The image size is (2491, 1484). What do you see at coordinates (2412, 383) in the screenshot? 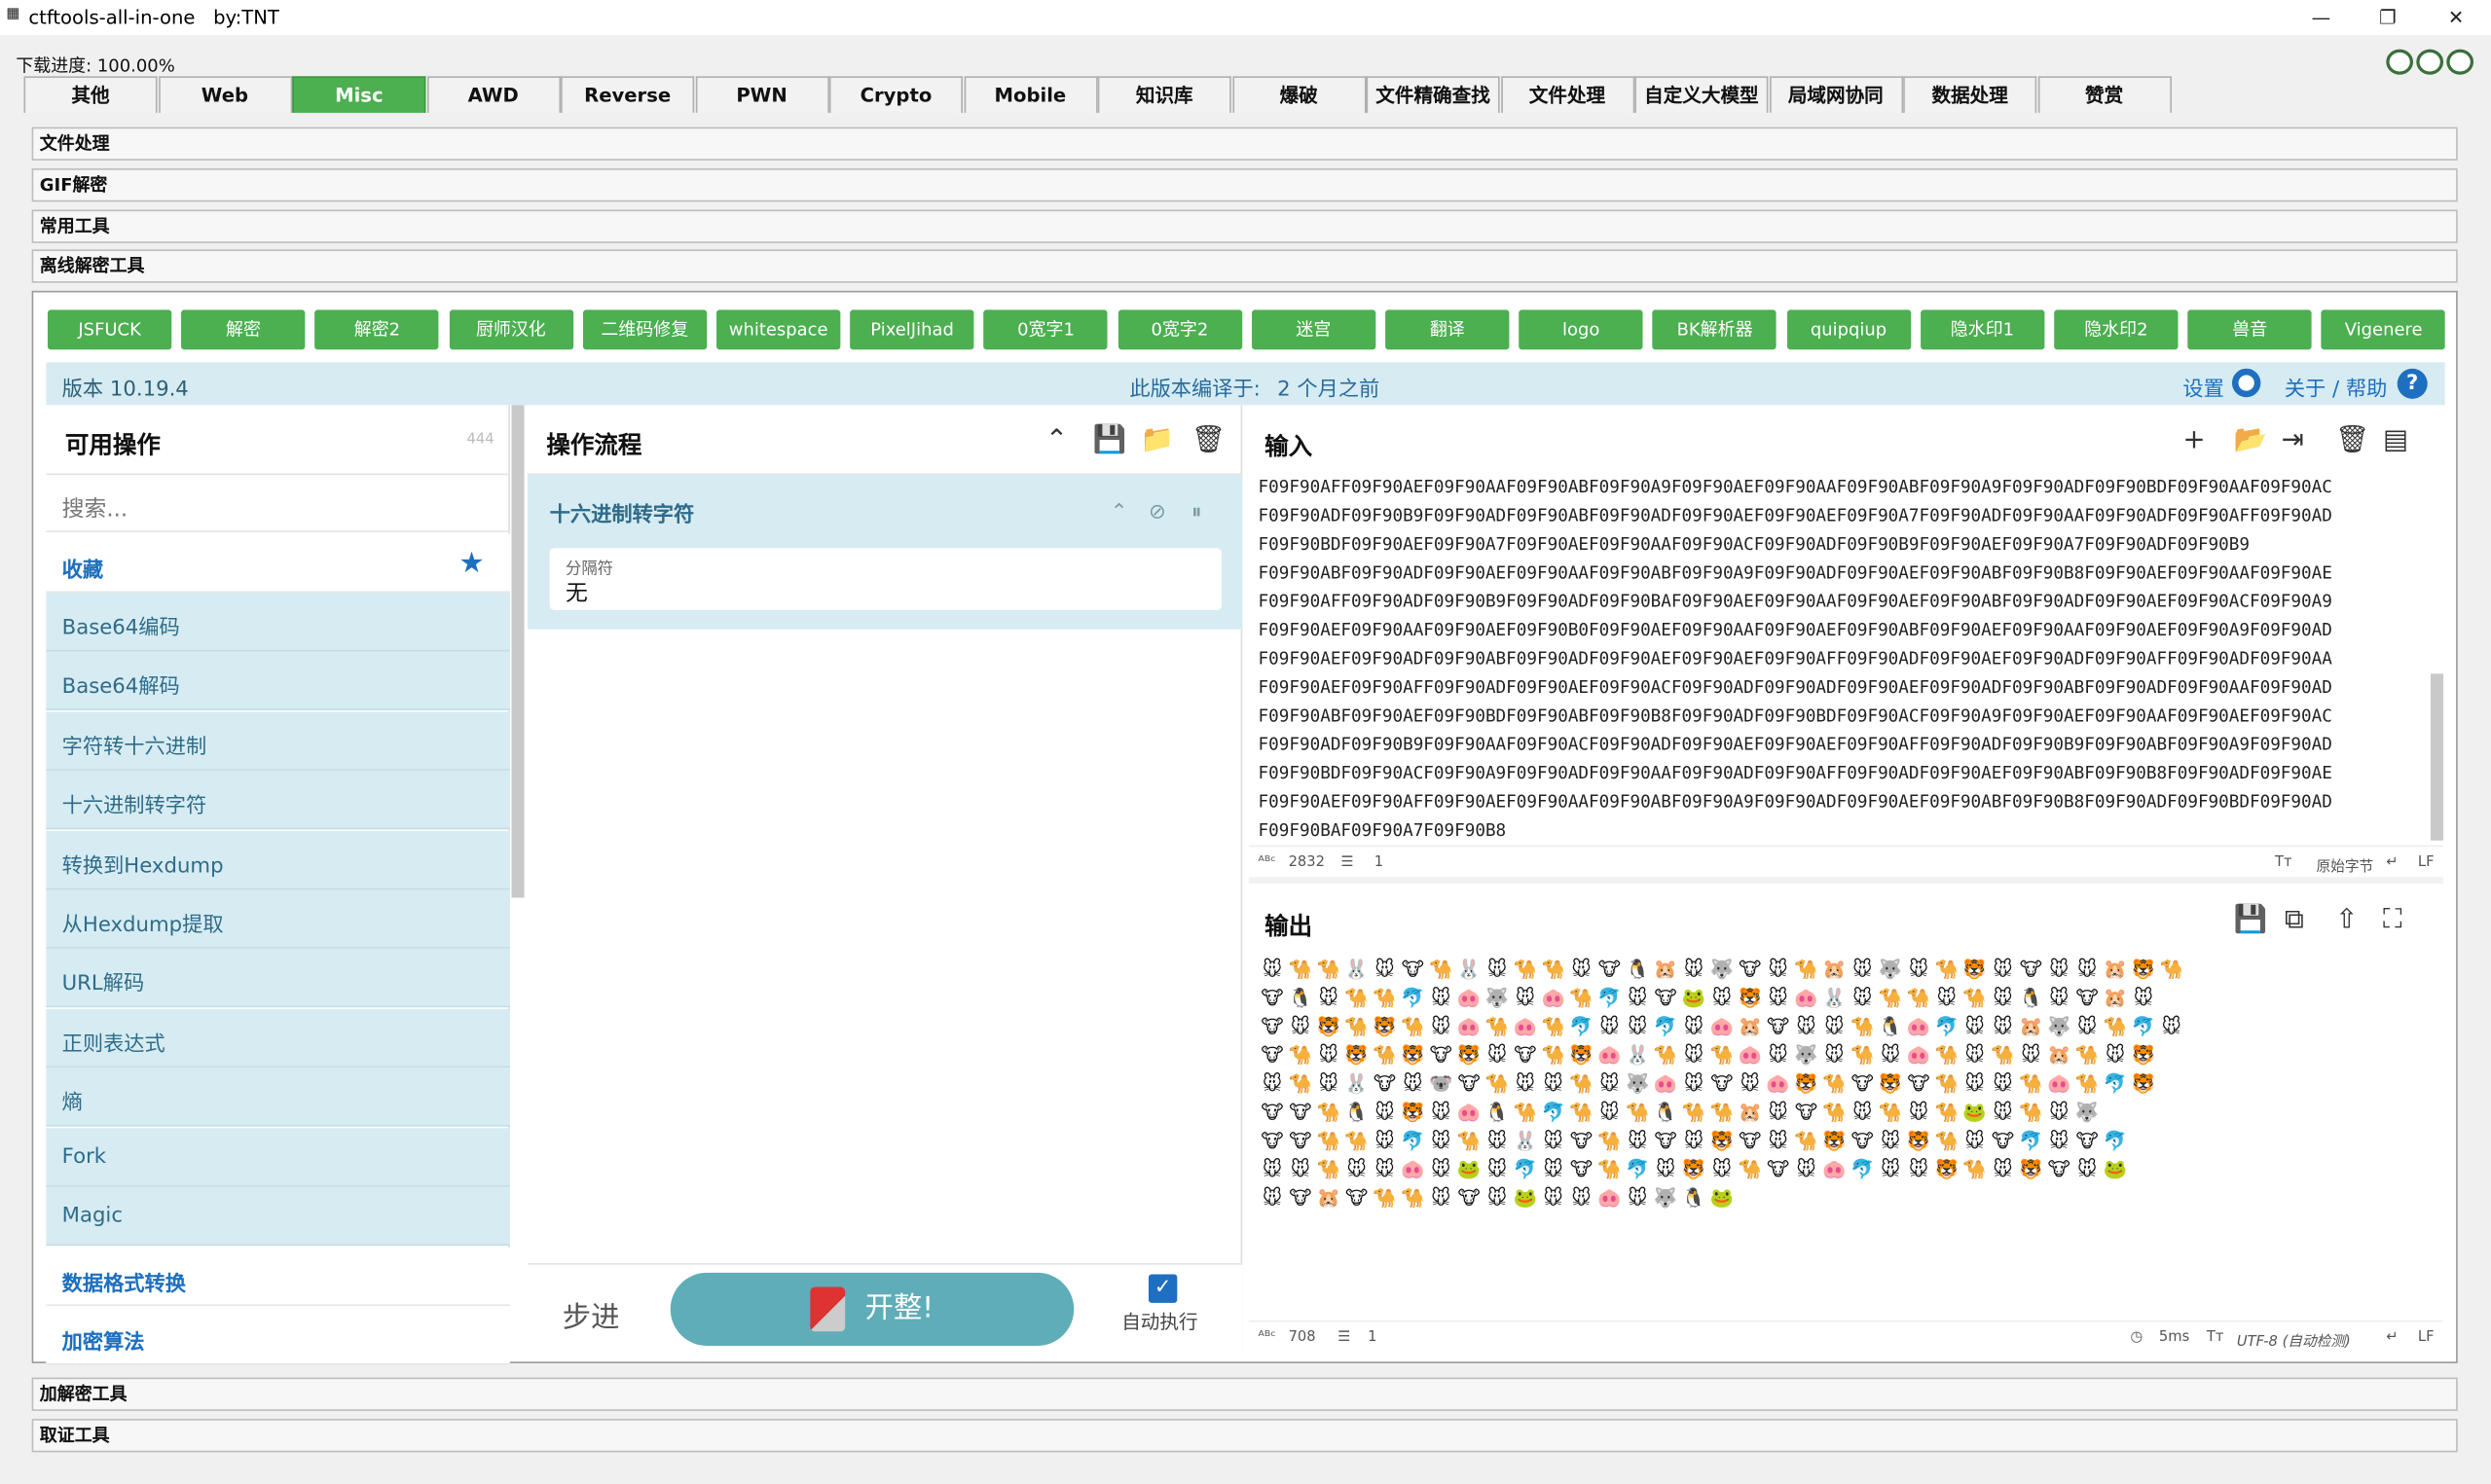
I see `help-icon: ?` at bounding box center [2412, 383].